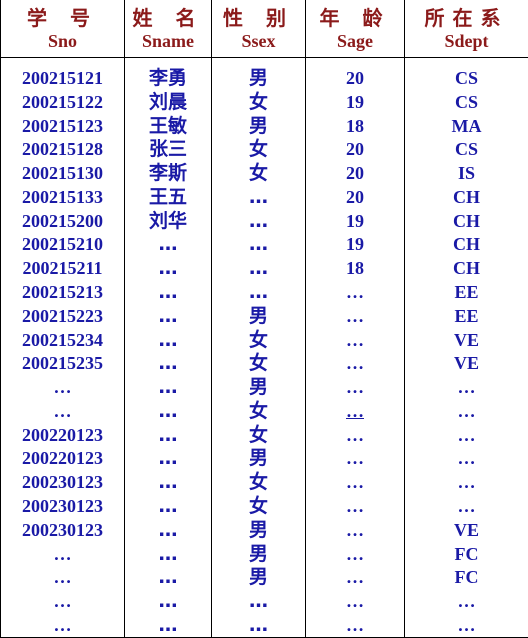 This screenshot has width=528, height=638. Describe the element at coordinates (62, 244) in the screenshot. I see `sno-cell: 200215210` at that location.